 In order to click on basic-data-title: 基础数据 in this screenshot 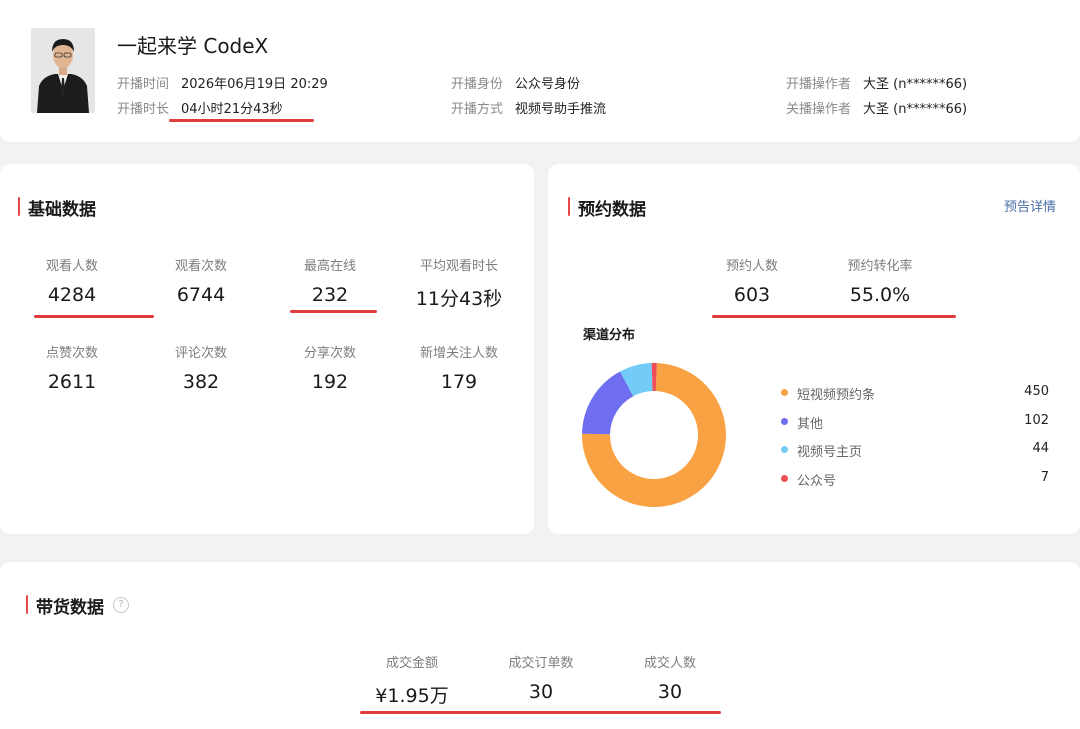, I will do `click(57, 207)`.